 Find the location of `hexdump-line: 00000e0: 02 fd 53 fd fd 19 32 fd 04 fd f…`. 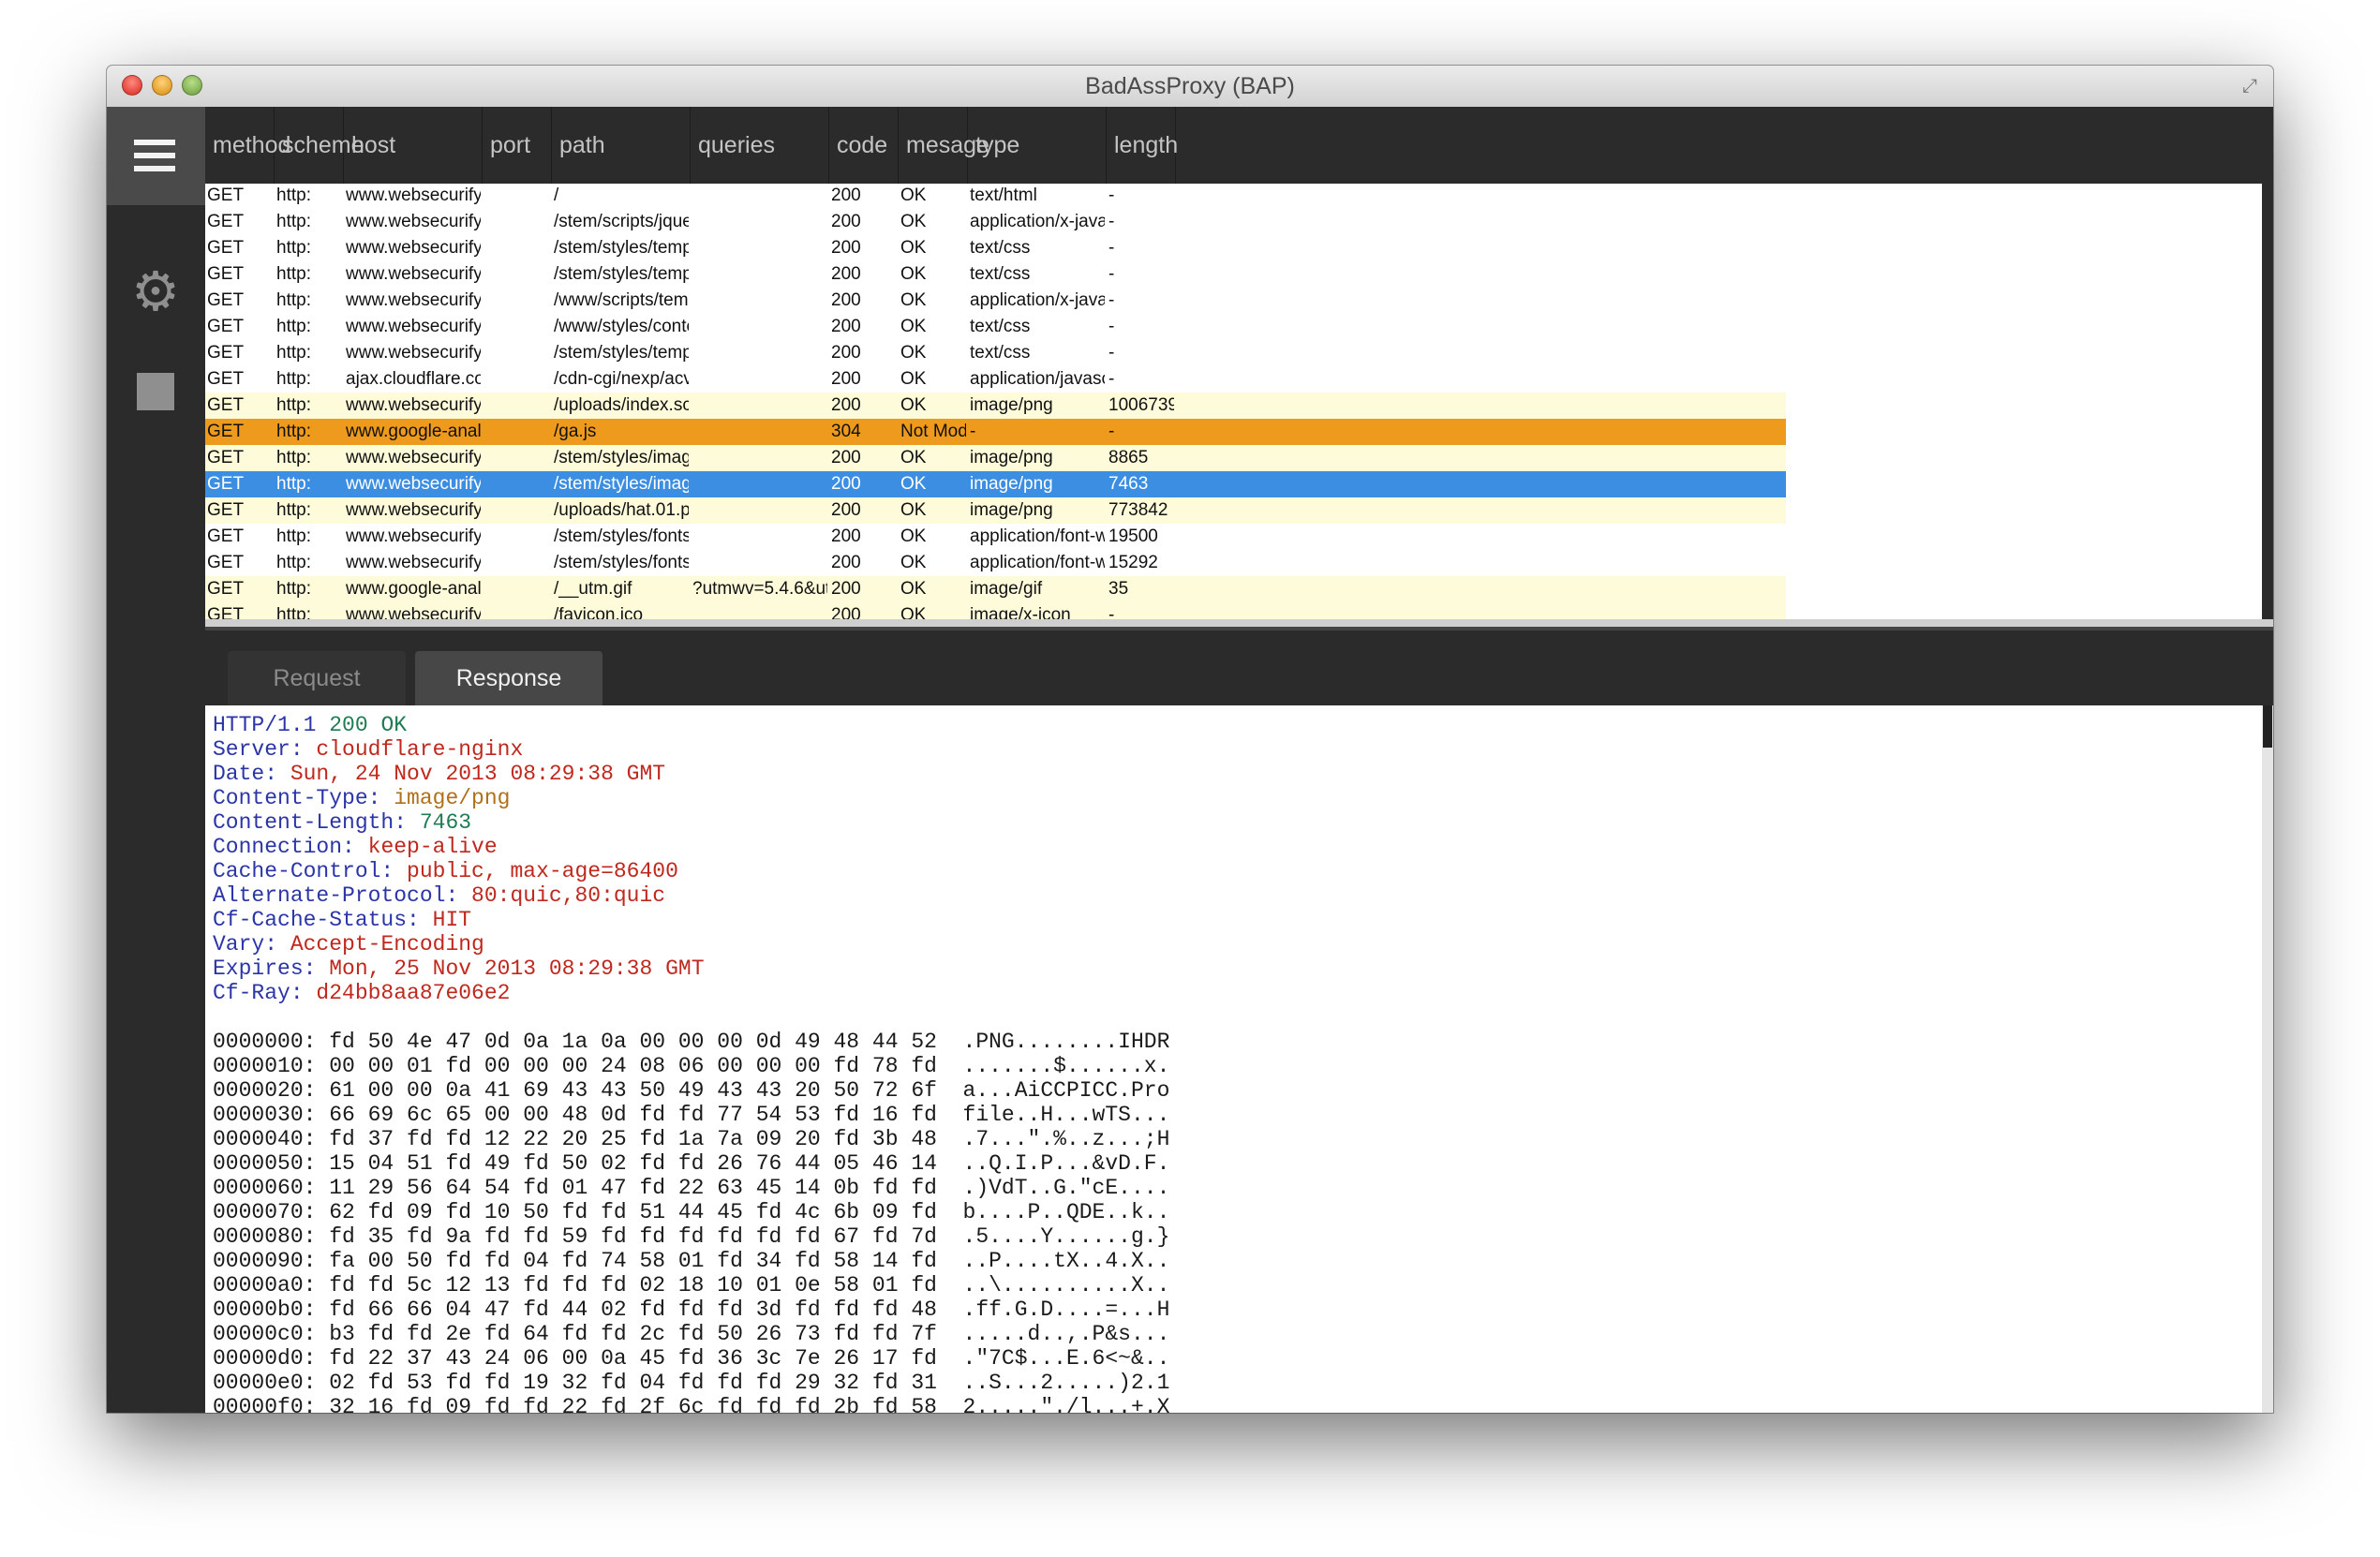

hexdump-line: 00000e0: 02 fd 53 fd fd 19 32 fd 04 fd f… is located at coordinates (691, 1383).